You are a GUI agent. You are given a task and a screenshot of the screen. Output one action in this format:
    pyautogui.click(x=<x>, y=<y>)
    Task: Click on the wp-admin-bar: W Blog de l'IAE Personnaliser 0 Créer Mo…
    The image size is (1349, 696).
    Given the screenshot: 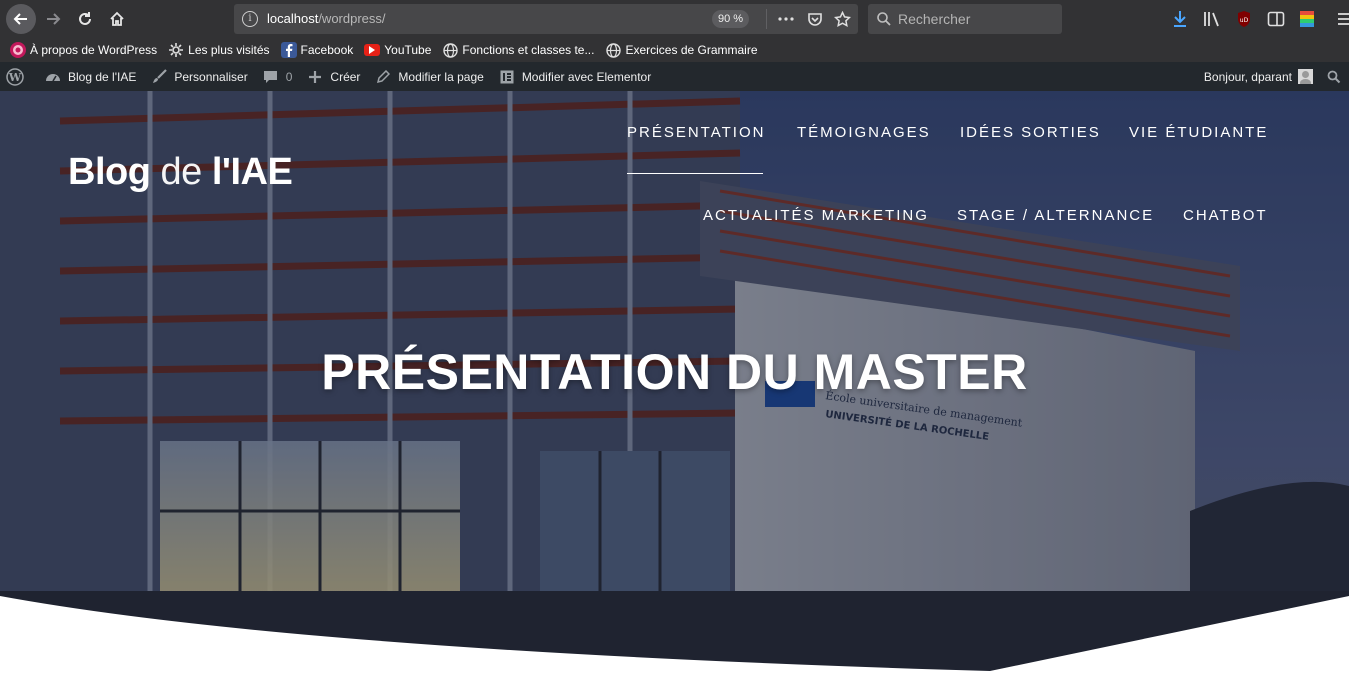 What is the action you would take?
    pyautogui.click(x=674, y=76)
    